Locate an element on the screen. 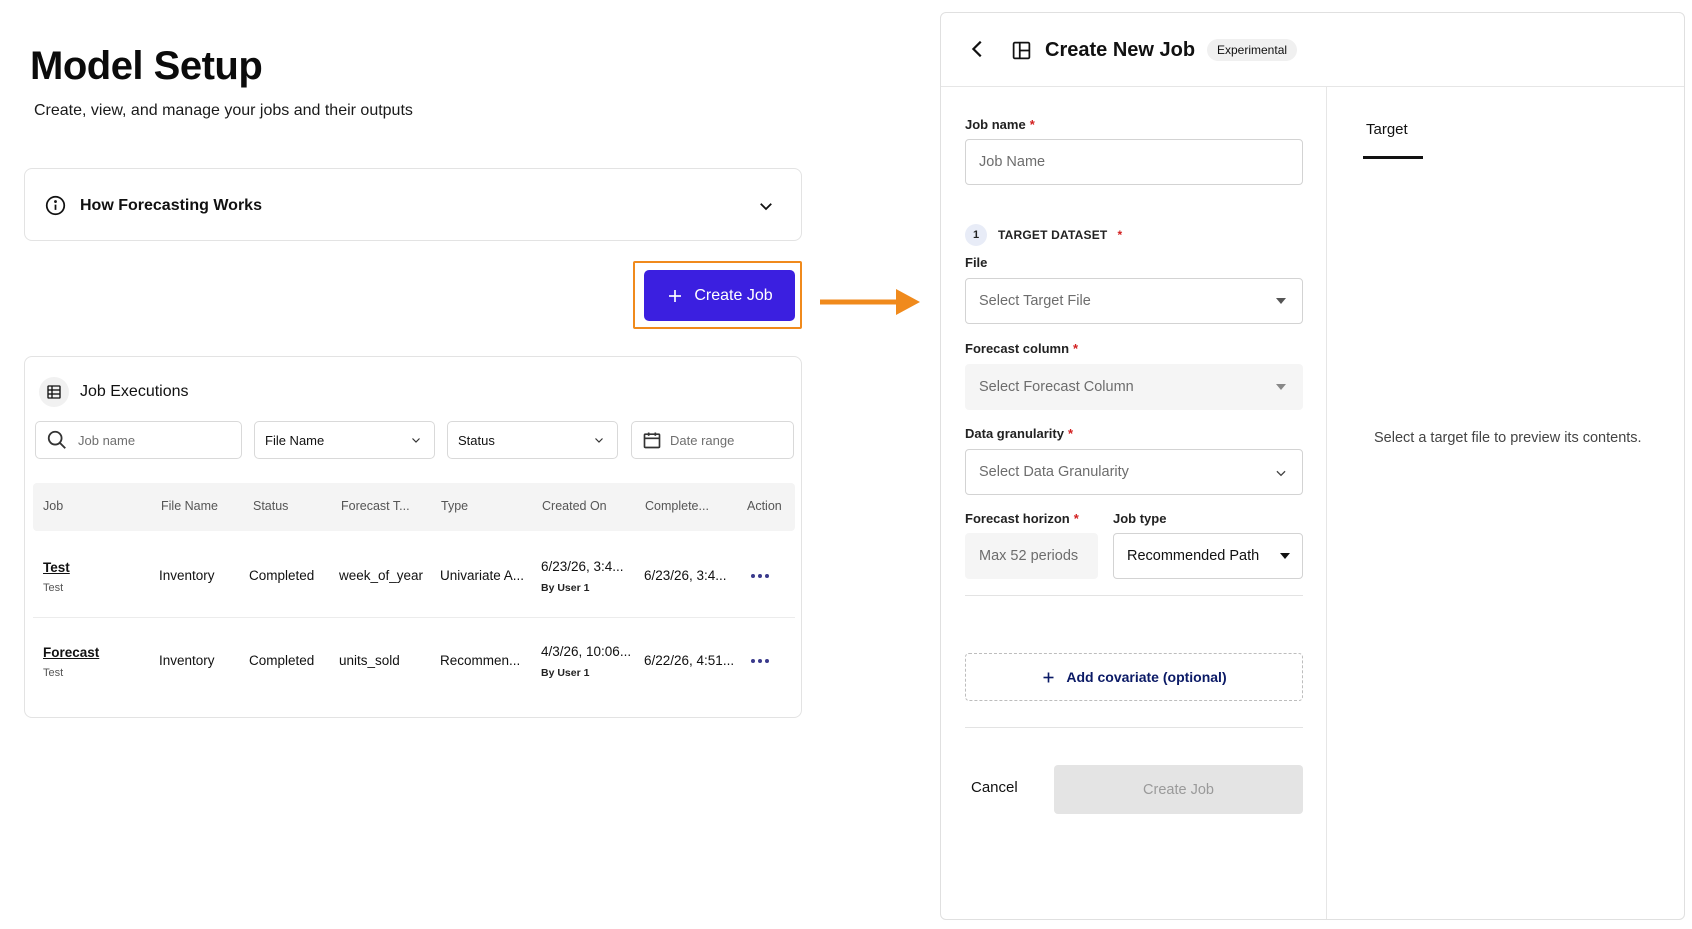  accordion-title: How Forecasting Works is located at coordinates (171, 205).